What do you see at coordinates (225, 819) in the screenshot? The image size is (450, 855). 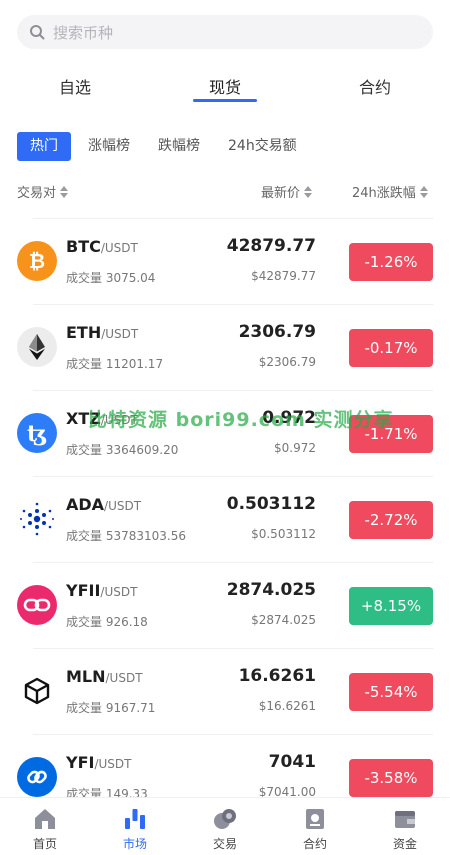 I see `trade-icon` at bounding box center [225, 819].